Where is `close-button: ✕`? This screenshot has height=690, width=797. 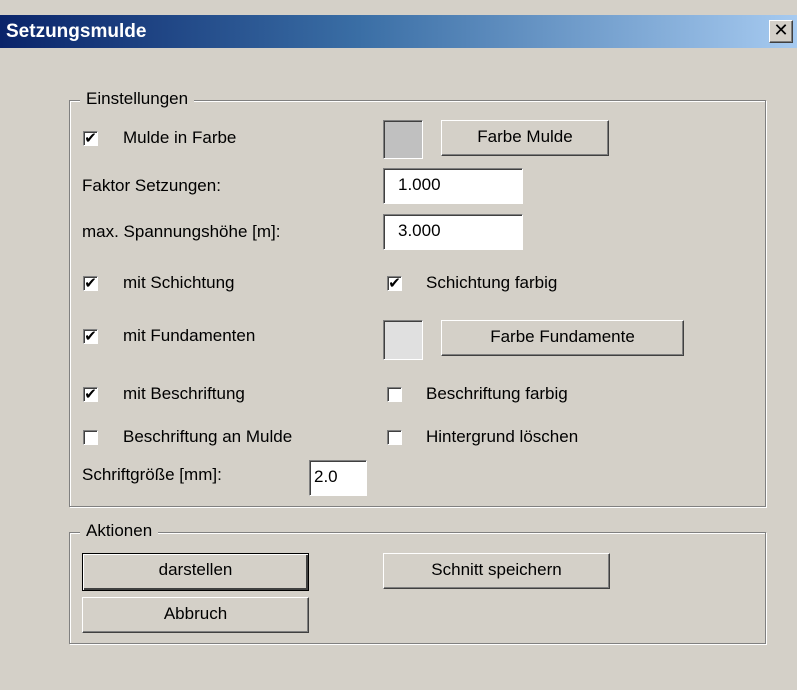 close-button: ✕ is located at coordinates (781, 31).